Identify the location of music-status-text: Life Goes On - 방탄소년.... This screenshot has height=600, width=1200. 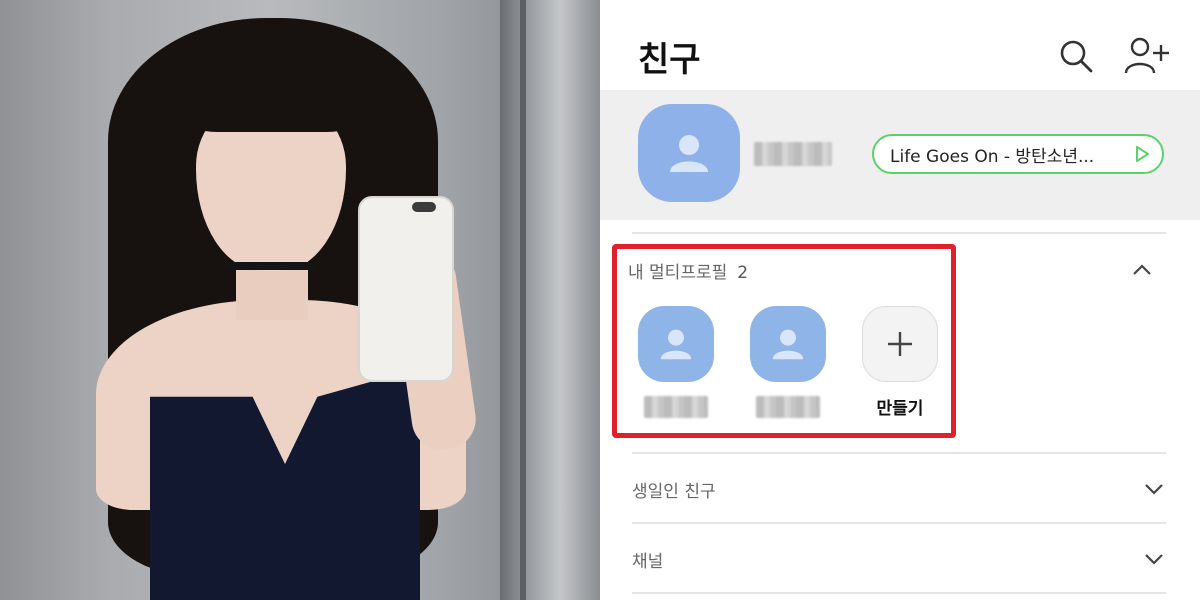
(992, 156).